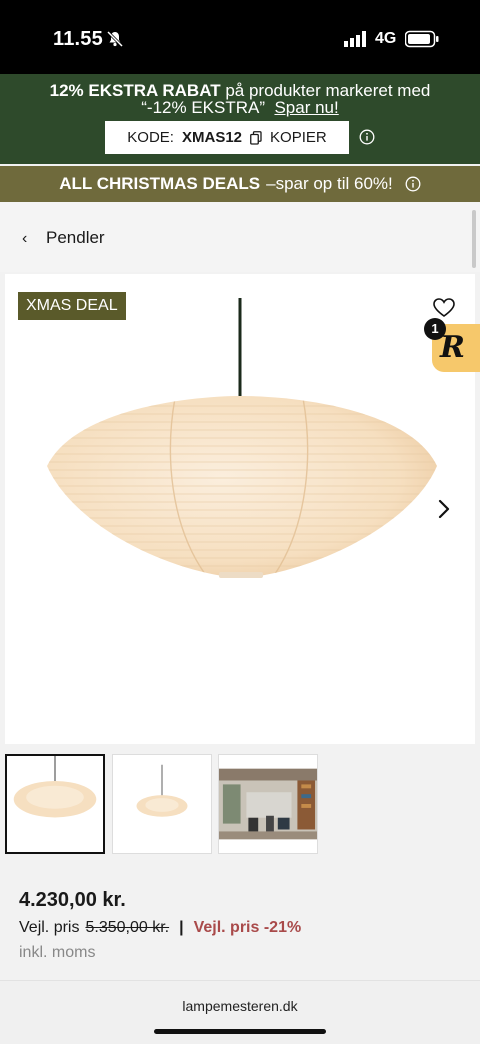  What do you see at coordinates (329, 183) in the screenshot?
I see `deals-text: –spar op til 60%!` at bounding box center [329, 183].